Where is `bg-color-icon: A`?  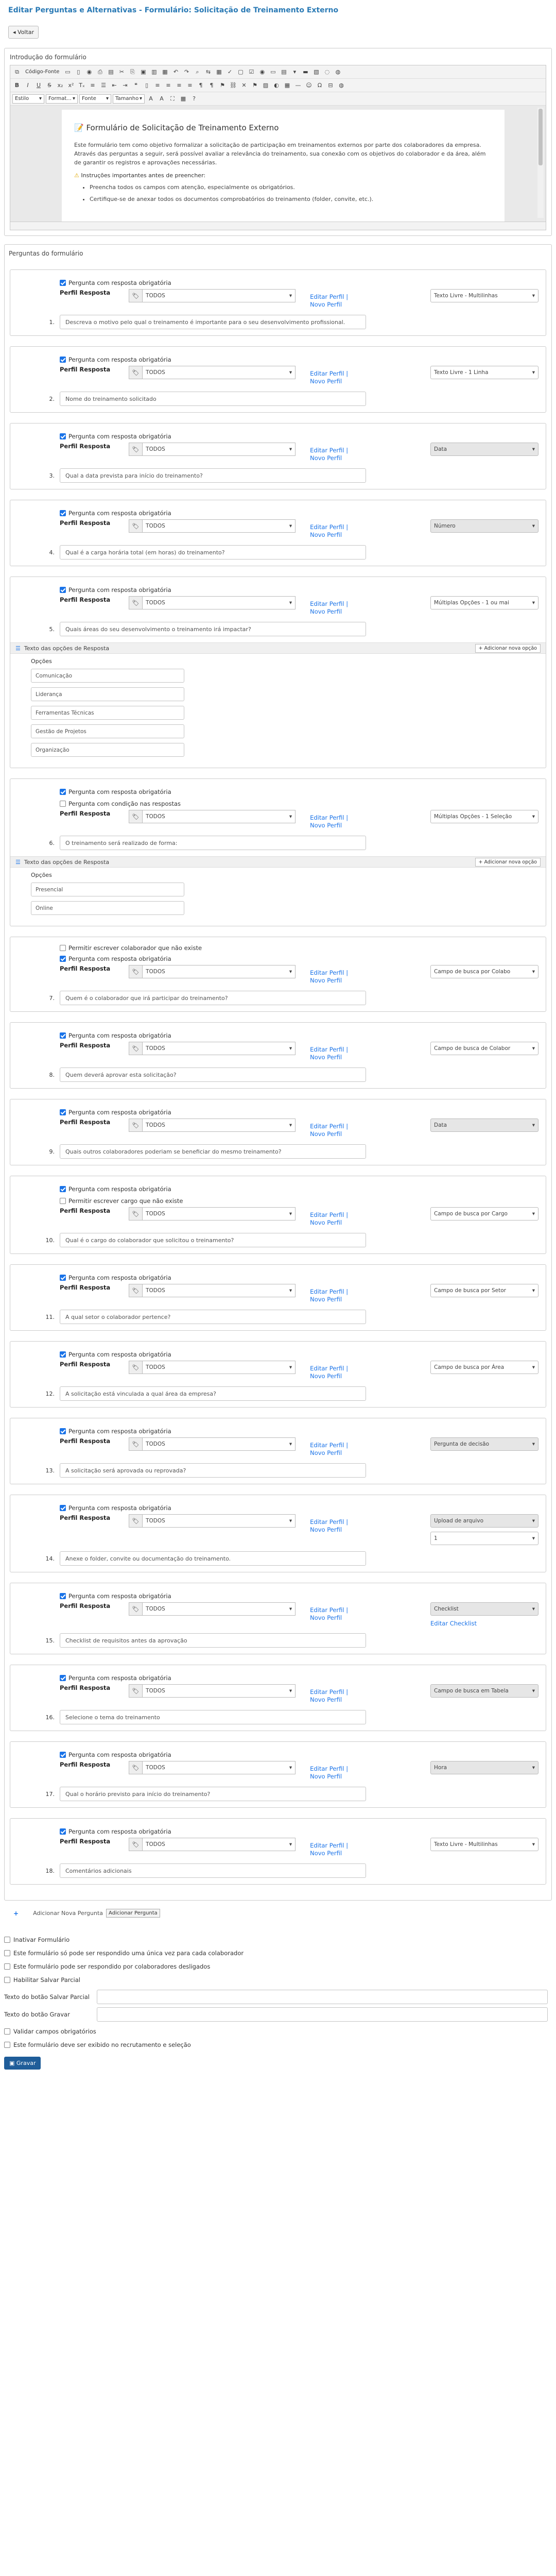
bg-color-icon: A is located at coordinates (161, 99).